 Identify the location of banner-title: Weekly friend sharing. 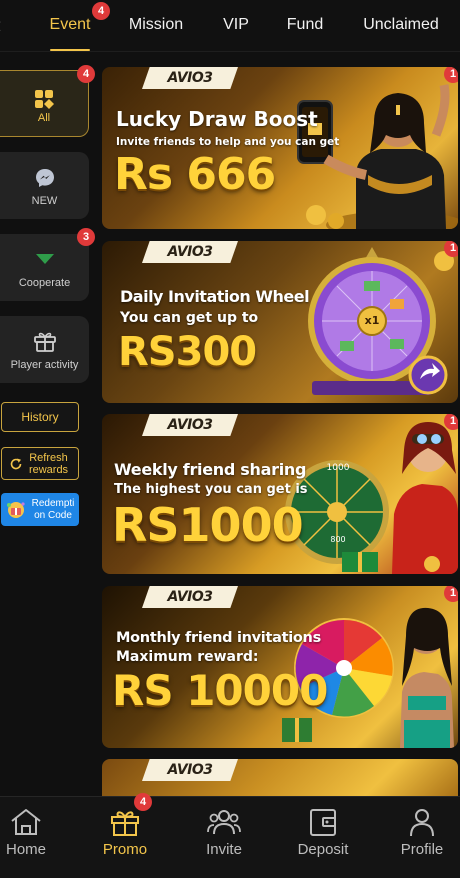
(210, 469).